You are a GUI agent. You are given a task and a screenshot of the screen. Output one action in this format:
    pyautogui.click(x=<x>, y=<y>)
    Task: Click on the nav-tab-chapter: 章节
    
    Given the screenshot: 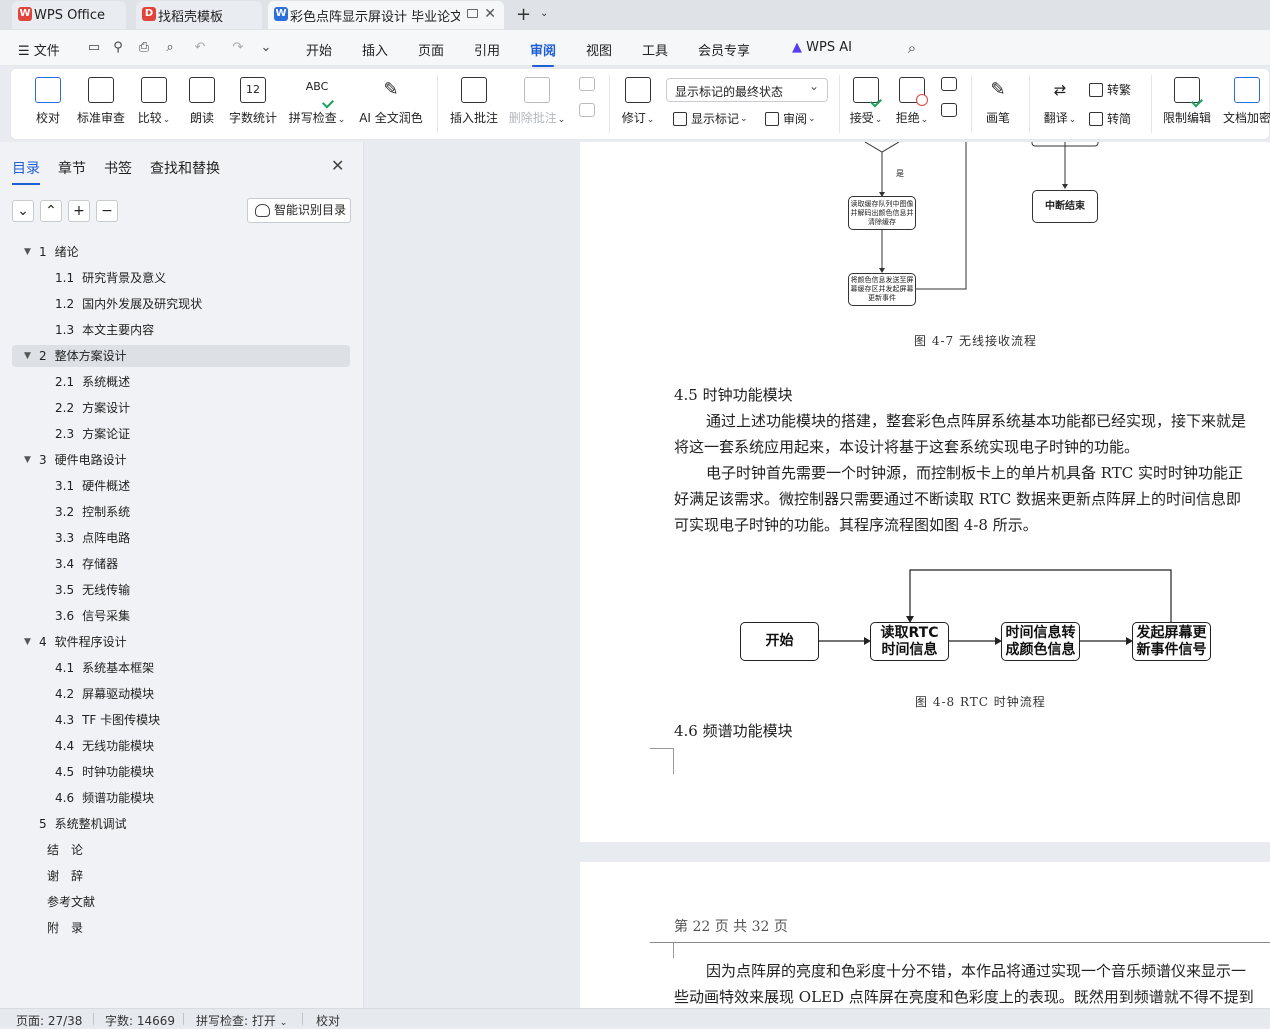 What is the action you would take?
    pyautogui.click(x=72, y=168)
    